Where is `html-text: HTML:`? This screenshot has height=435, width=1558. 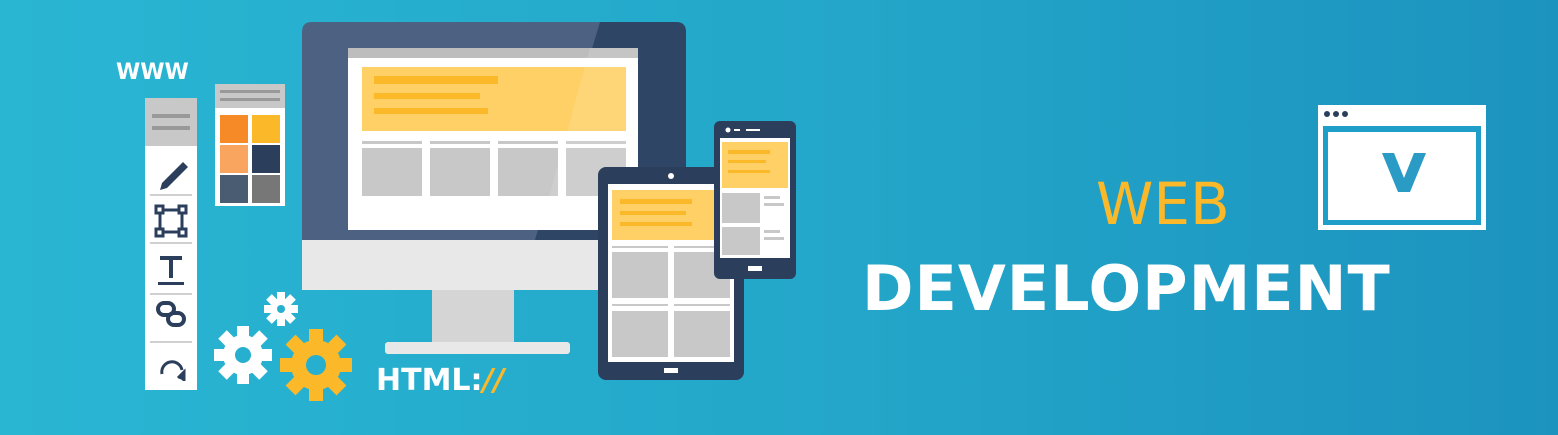
html-text: HTML: is located at coordinates (429, 380).